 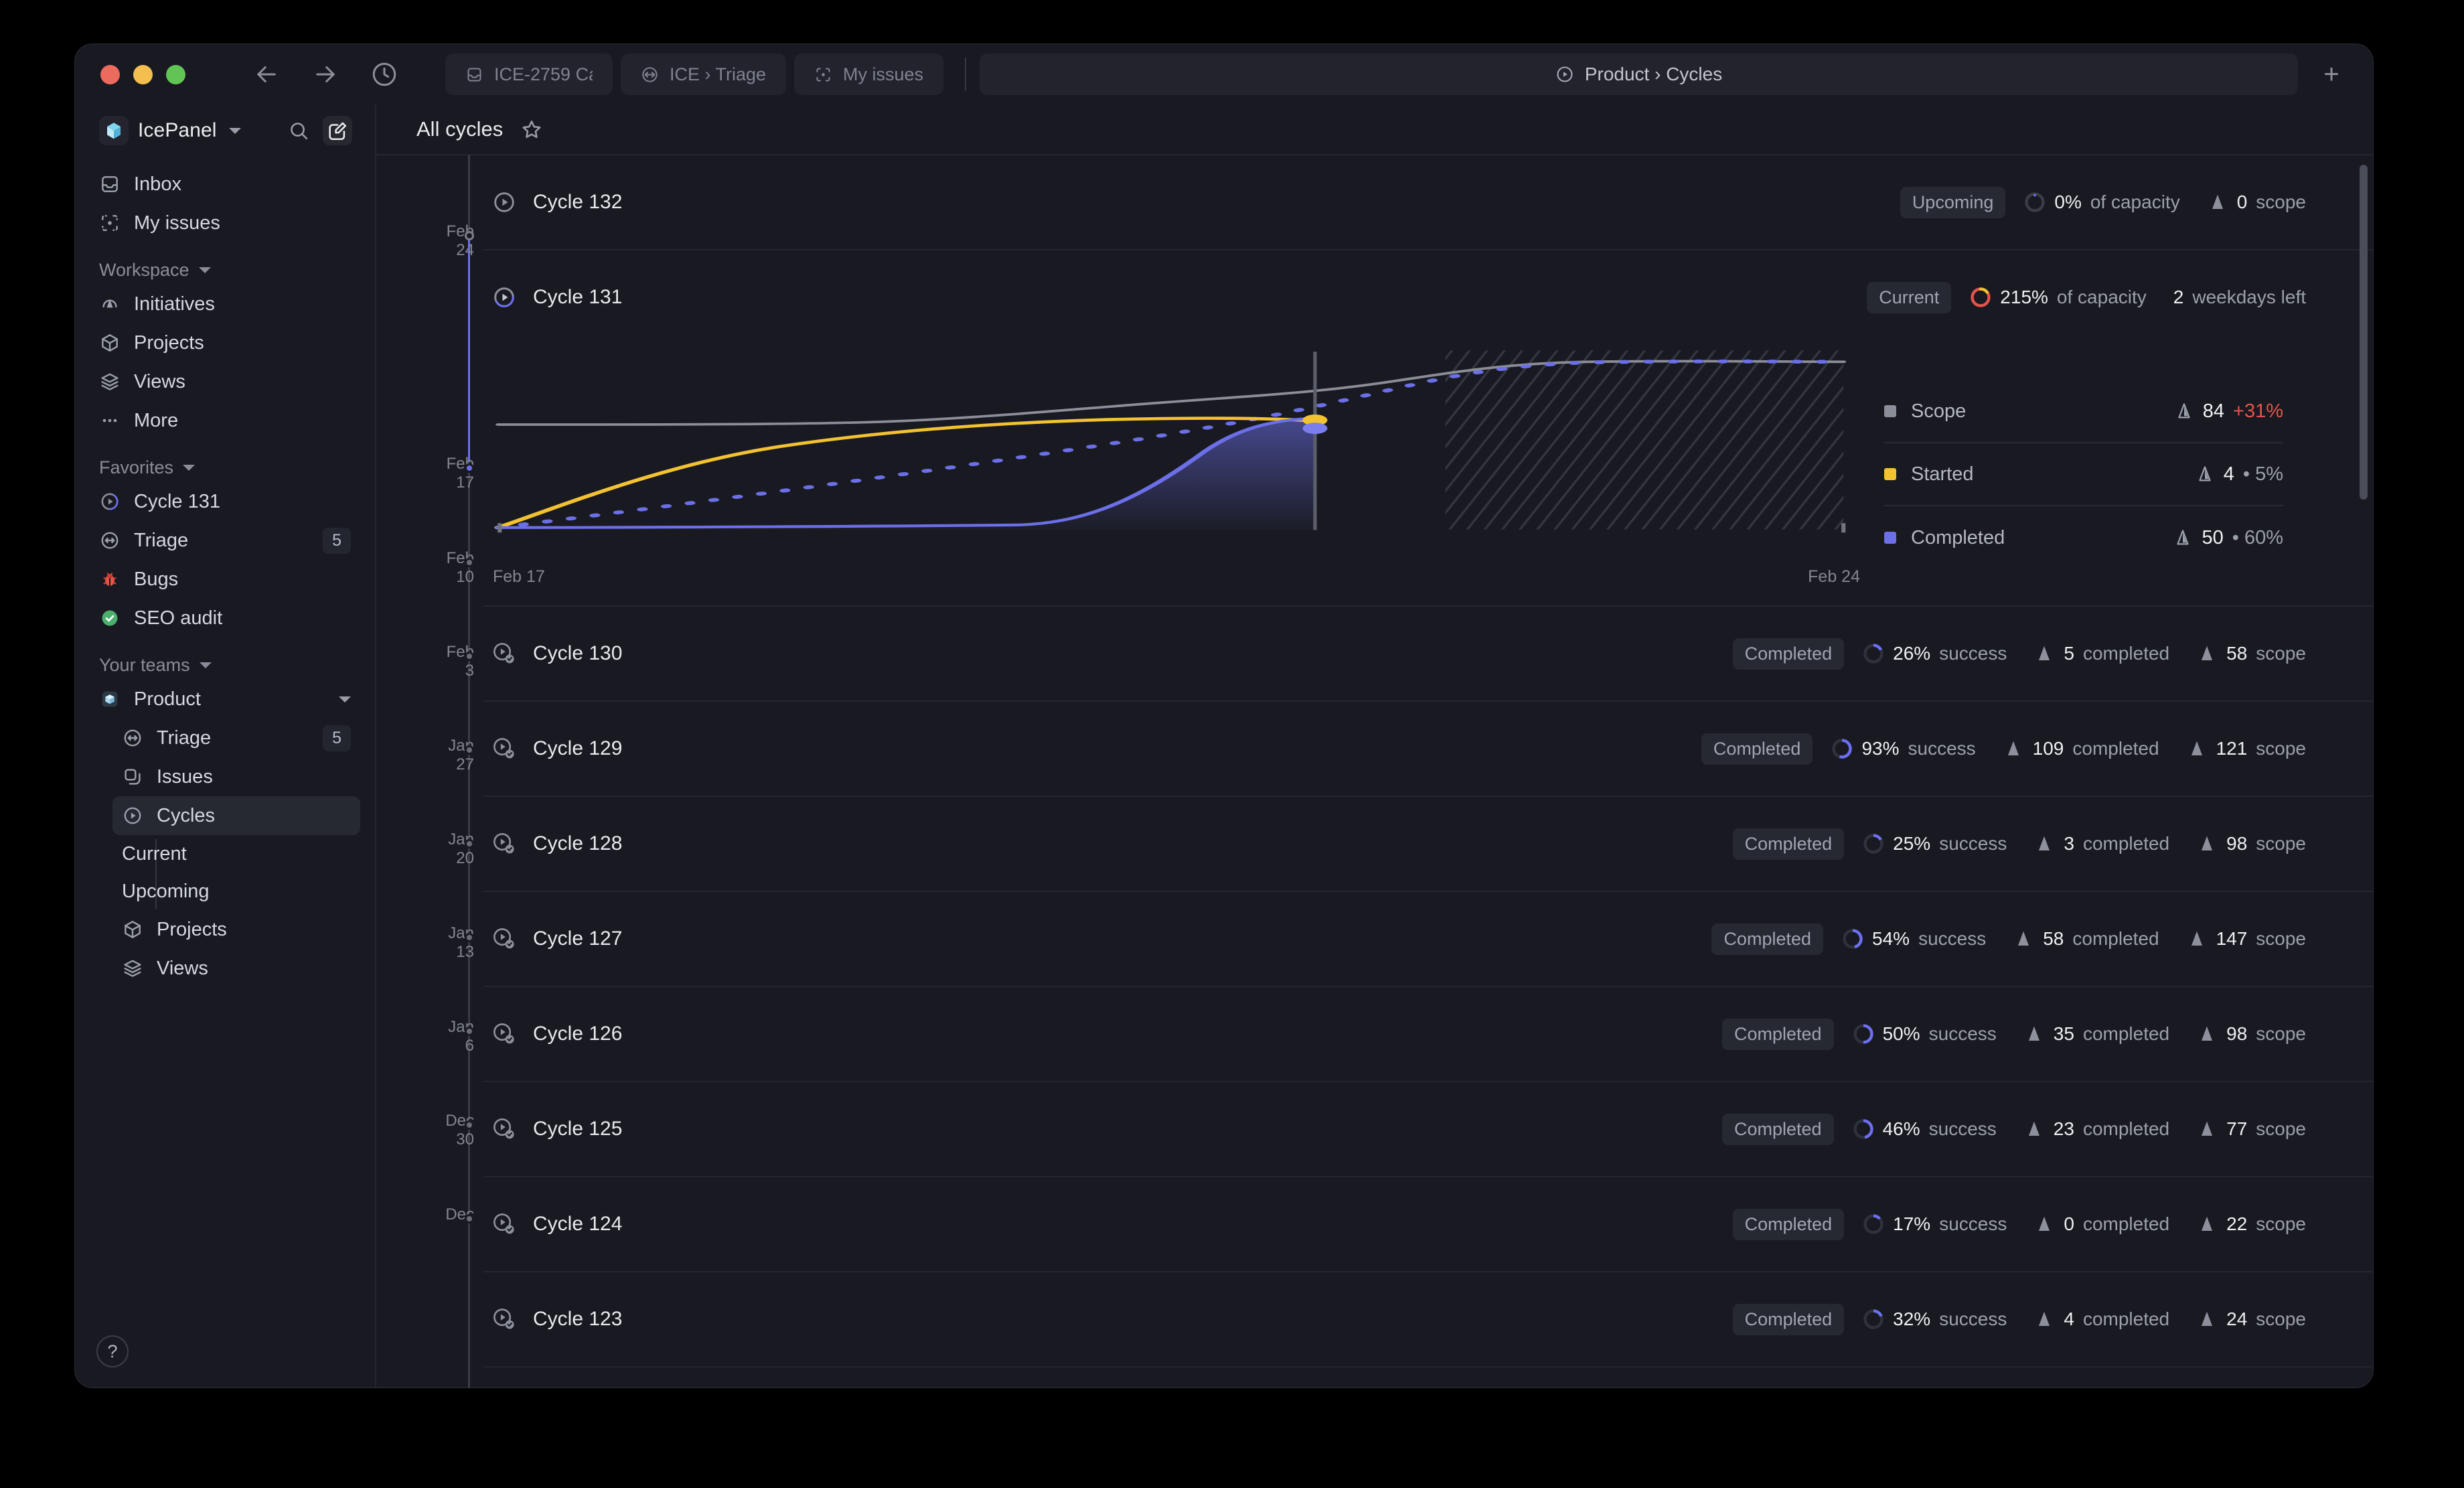 I want to click on legend-total: 4, so click(x=2228, y=474).